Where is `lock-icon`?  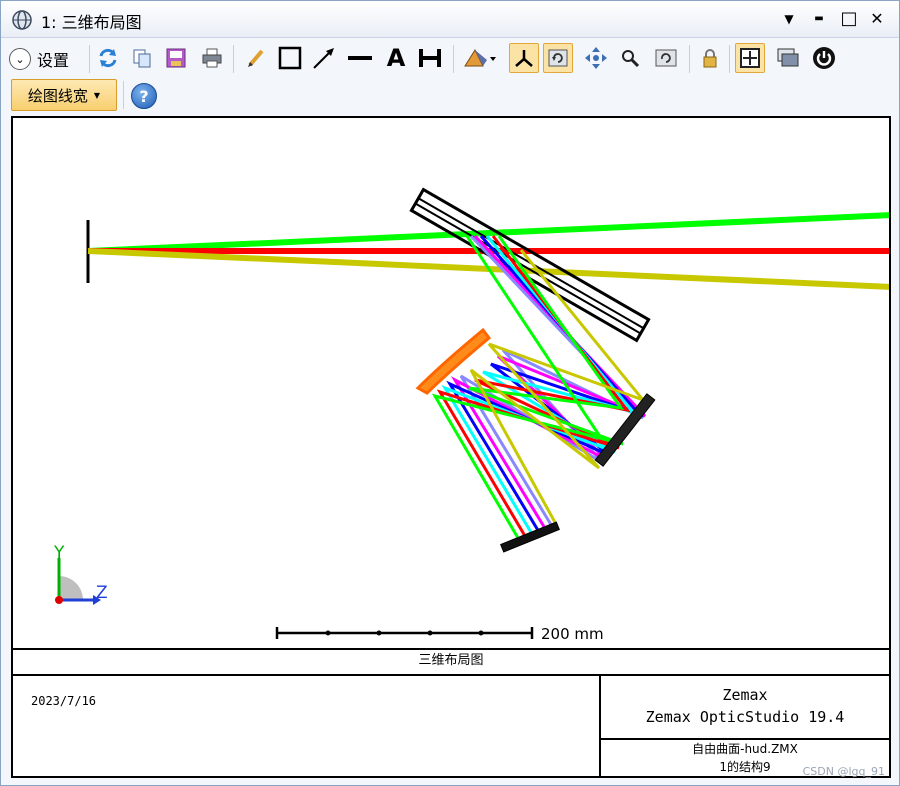 lock-icon is located at coordinates (710, 58).